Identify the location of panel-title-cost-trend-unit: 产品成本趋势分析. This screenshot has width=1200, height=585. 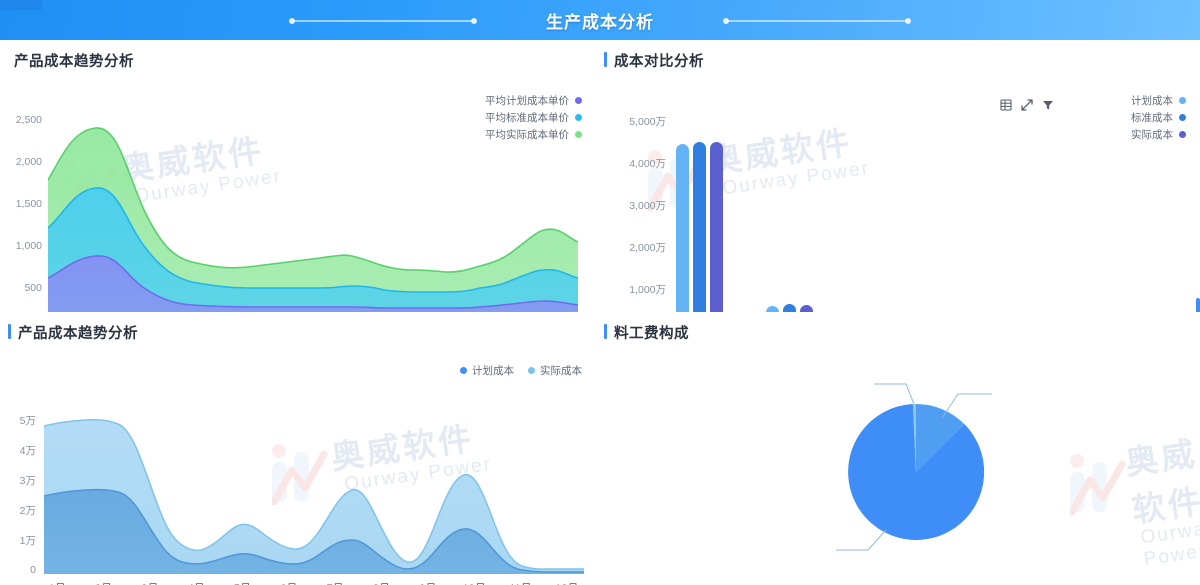
(74, 62).